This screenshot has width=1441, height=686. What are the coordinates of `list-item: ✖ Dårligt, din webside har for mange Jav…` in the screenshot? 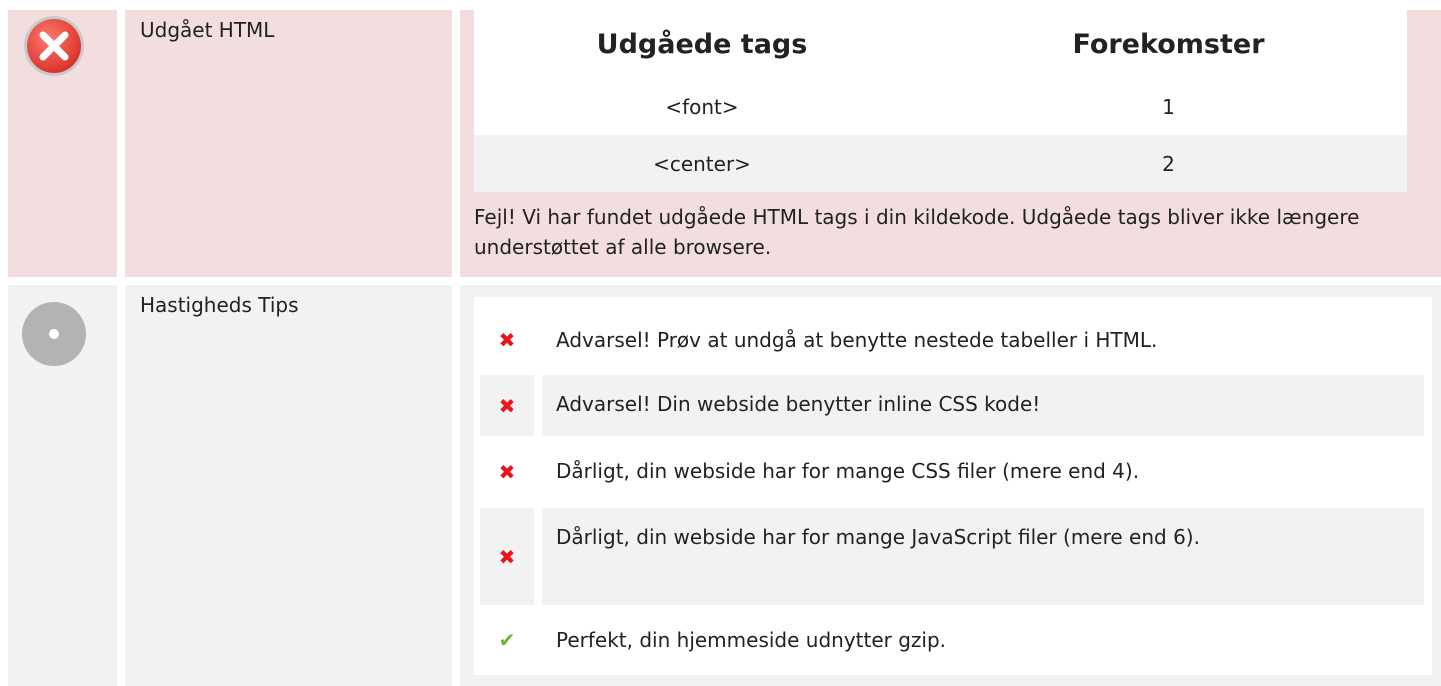 It's located at (952, 556).